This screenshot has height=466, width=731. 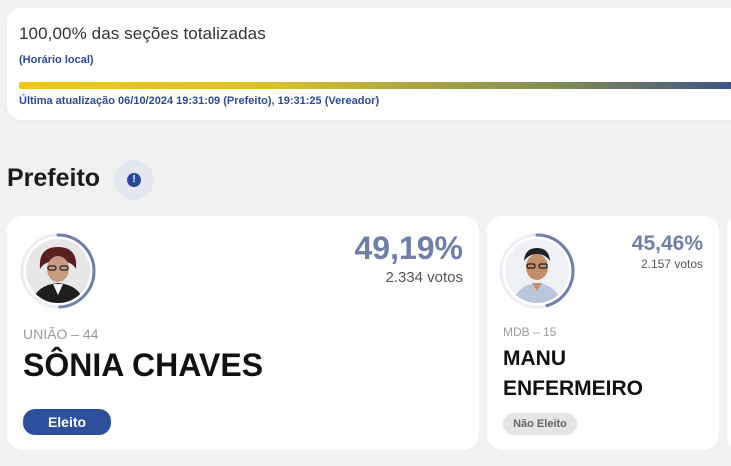 I want to click on info-icon: !, so click(x=134, y=180).